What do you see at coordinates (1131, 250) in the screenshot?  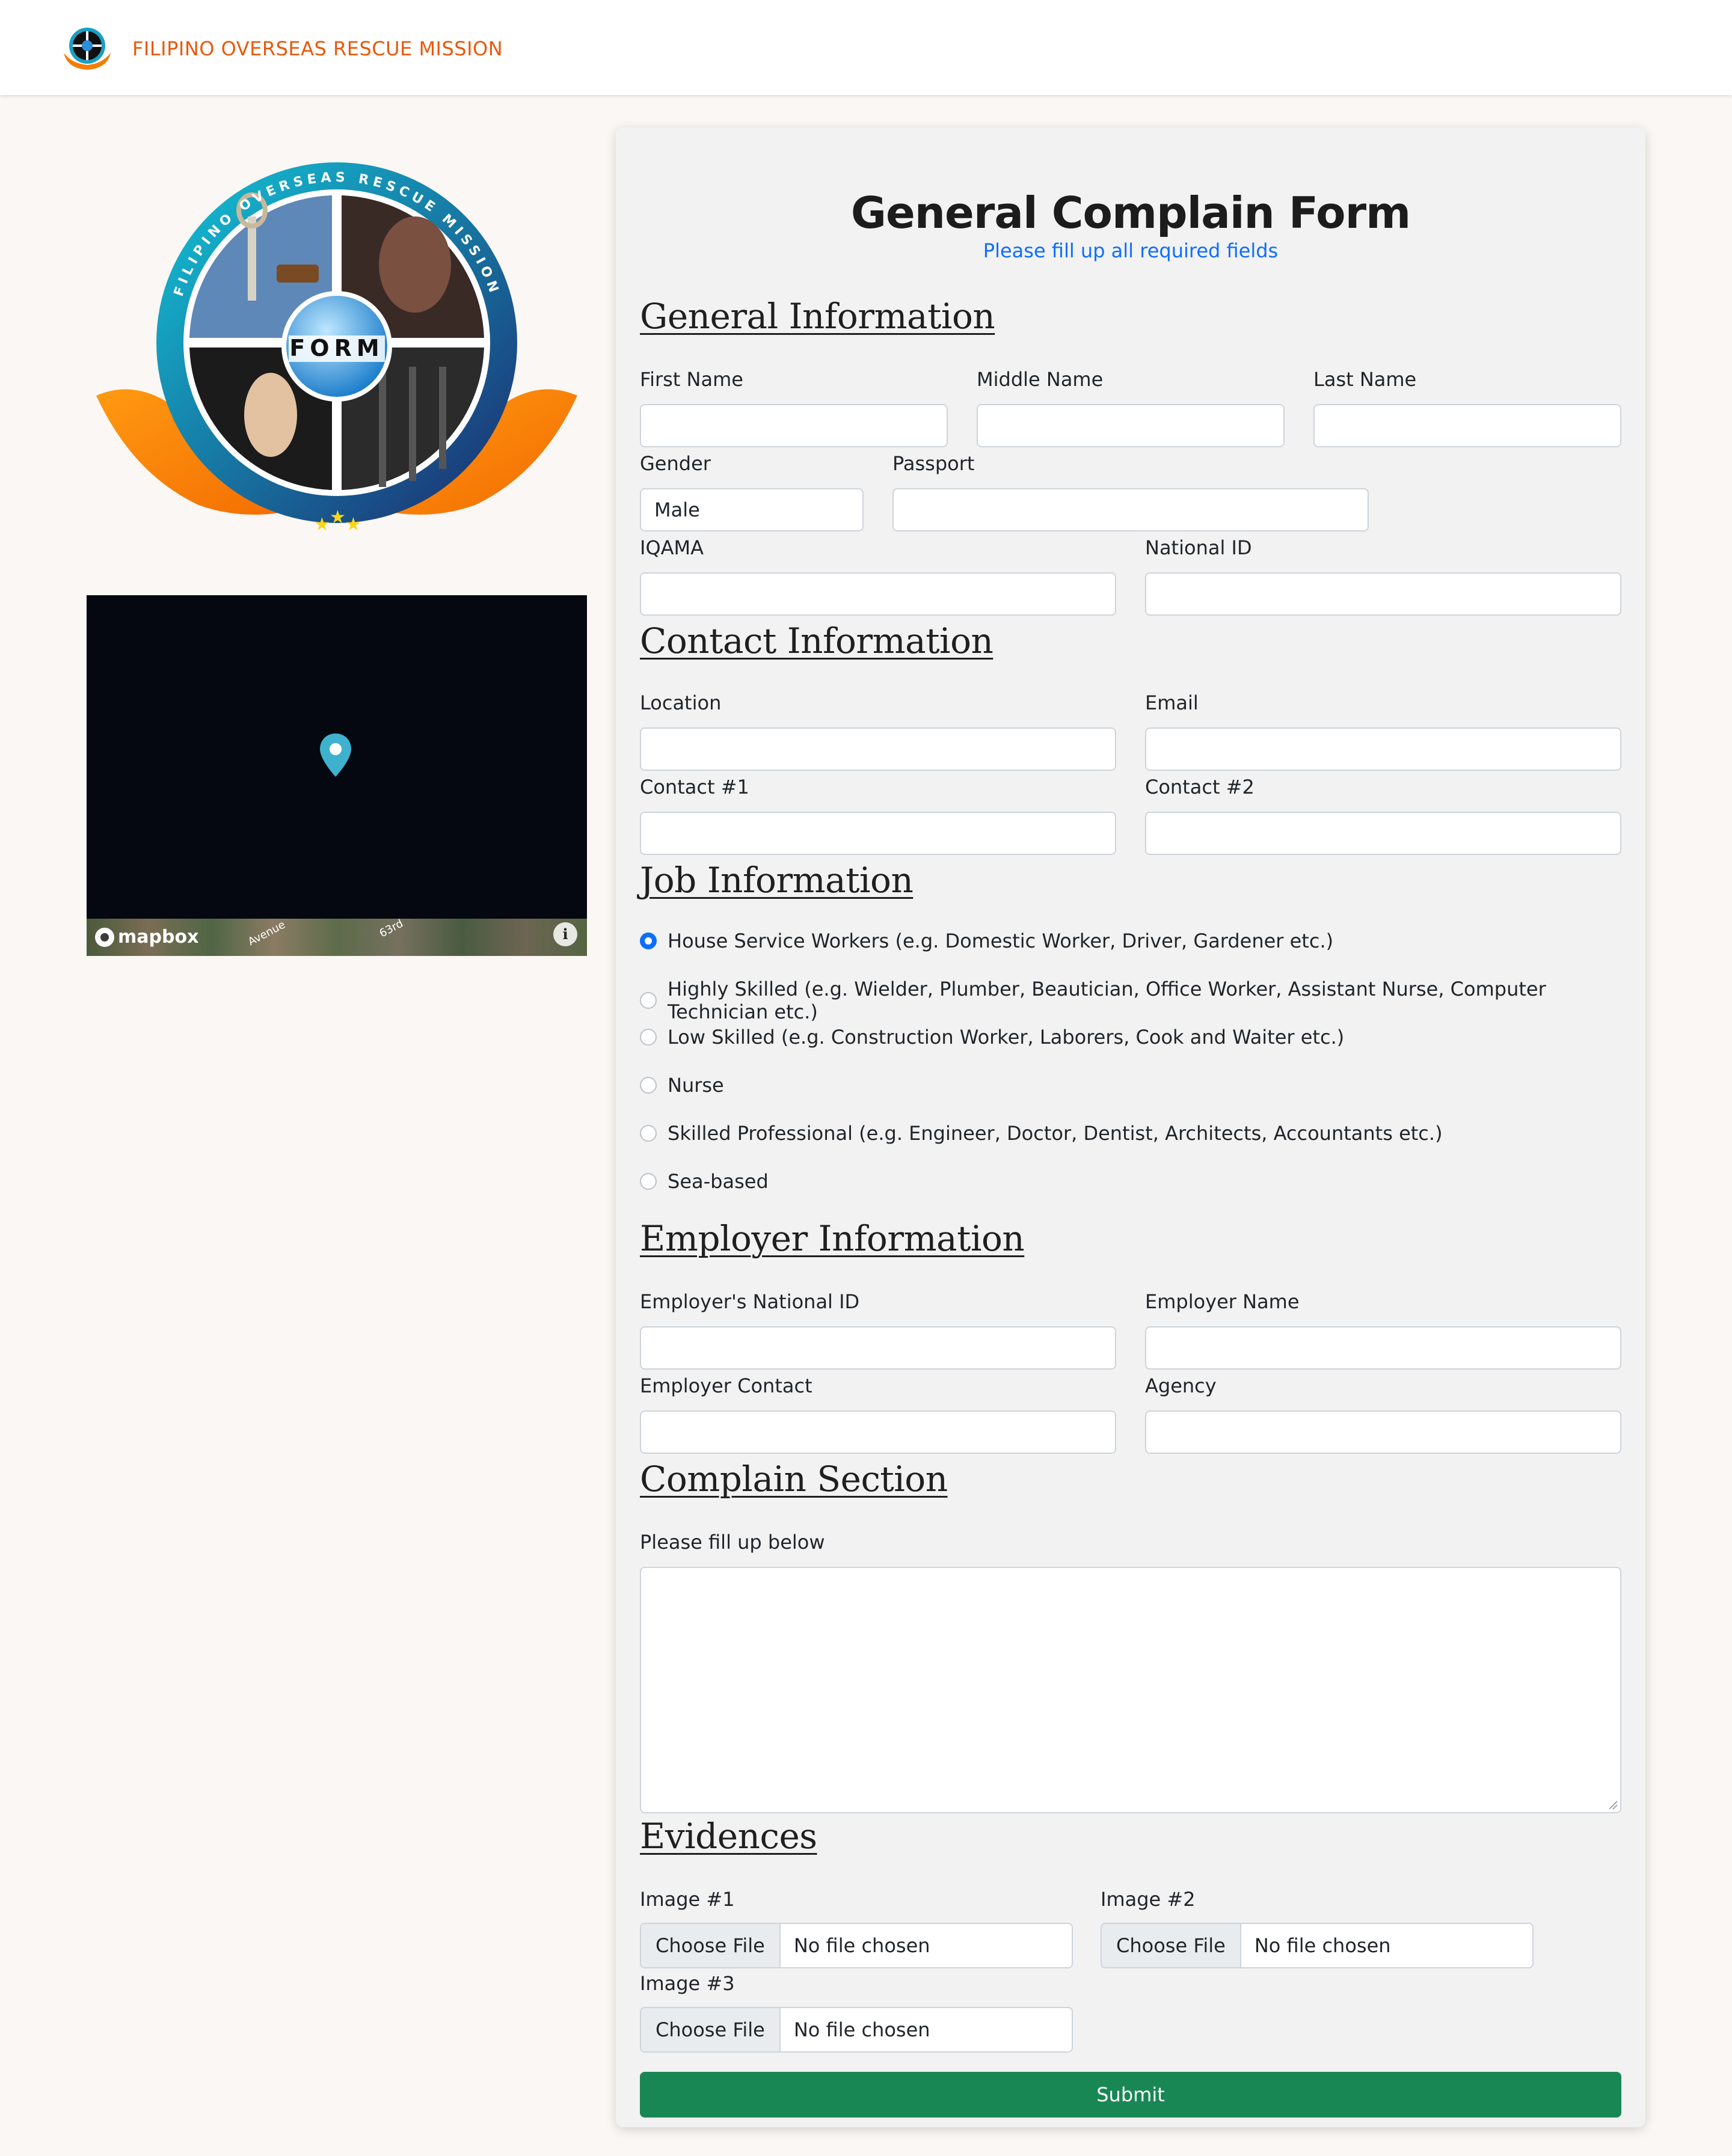 I see `form-subtitle: Please fill up all required fields` at bounding box center [1131, 250].